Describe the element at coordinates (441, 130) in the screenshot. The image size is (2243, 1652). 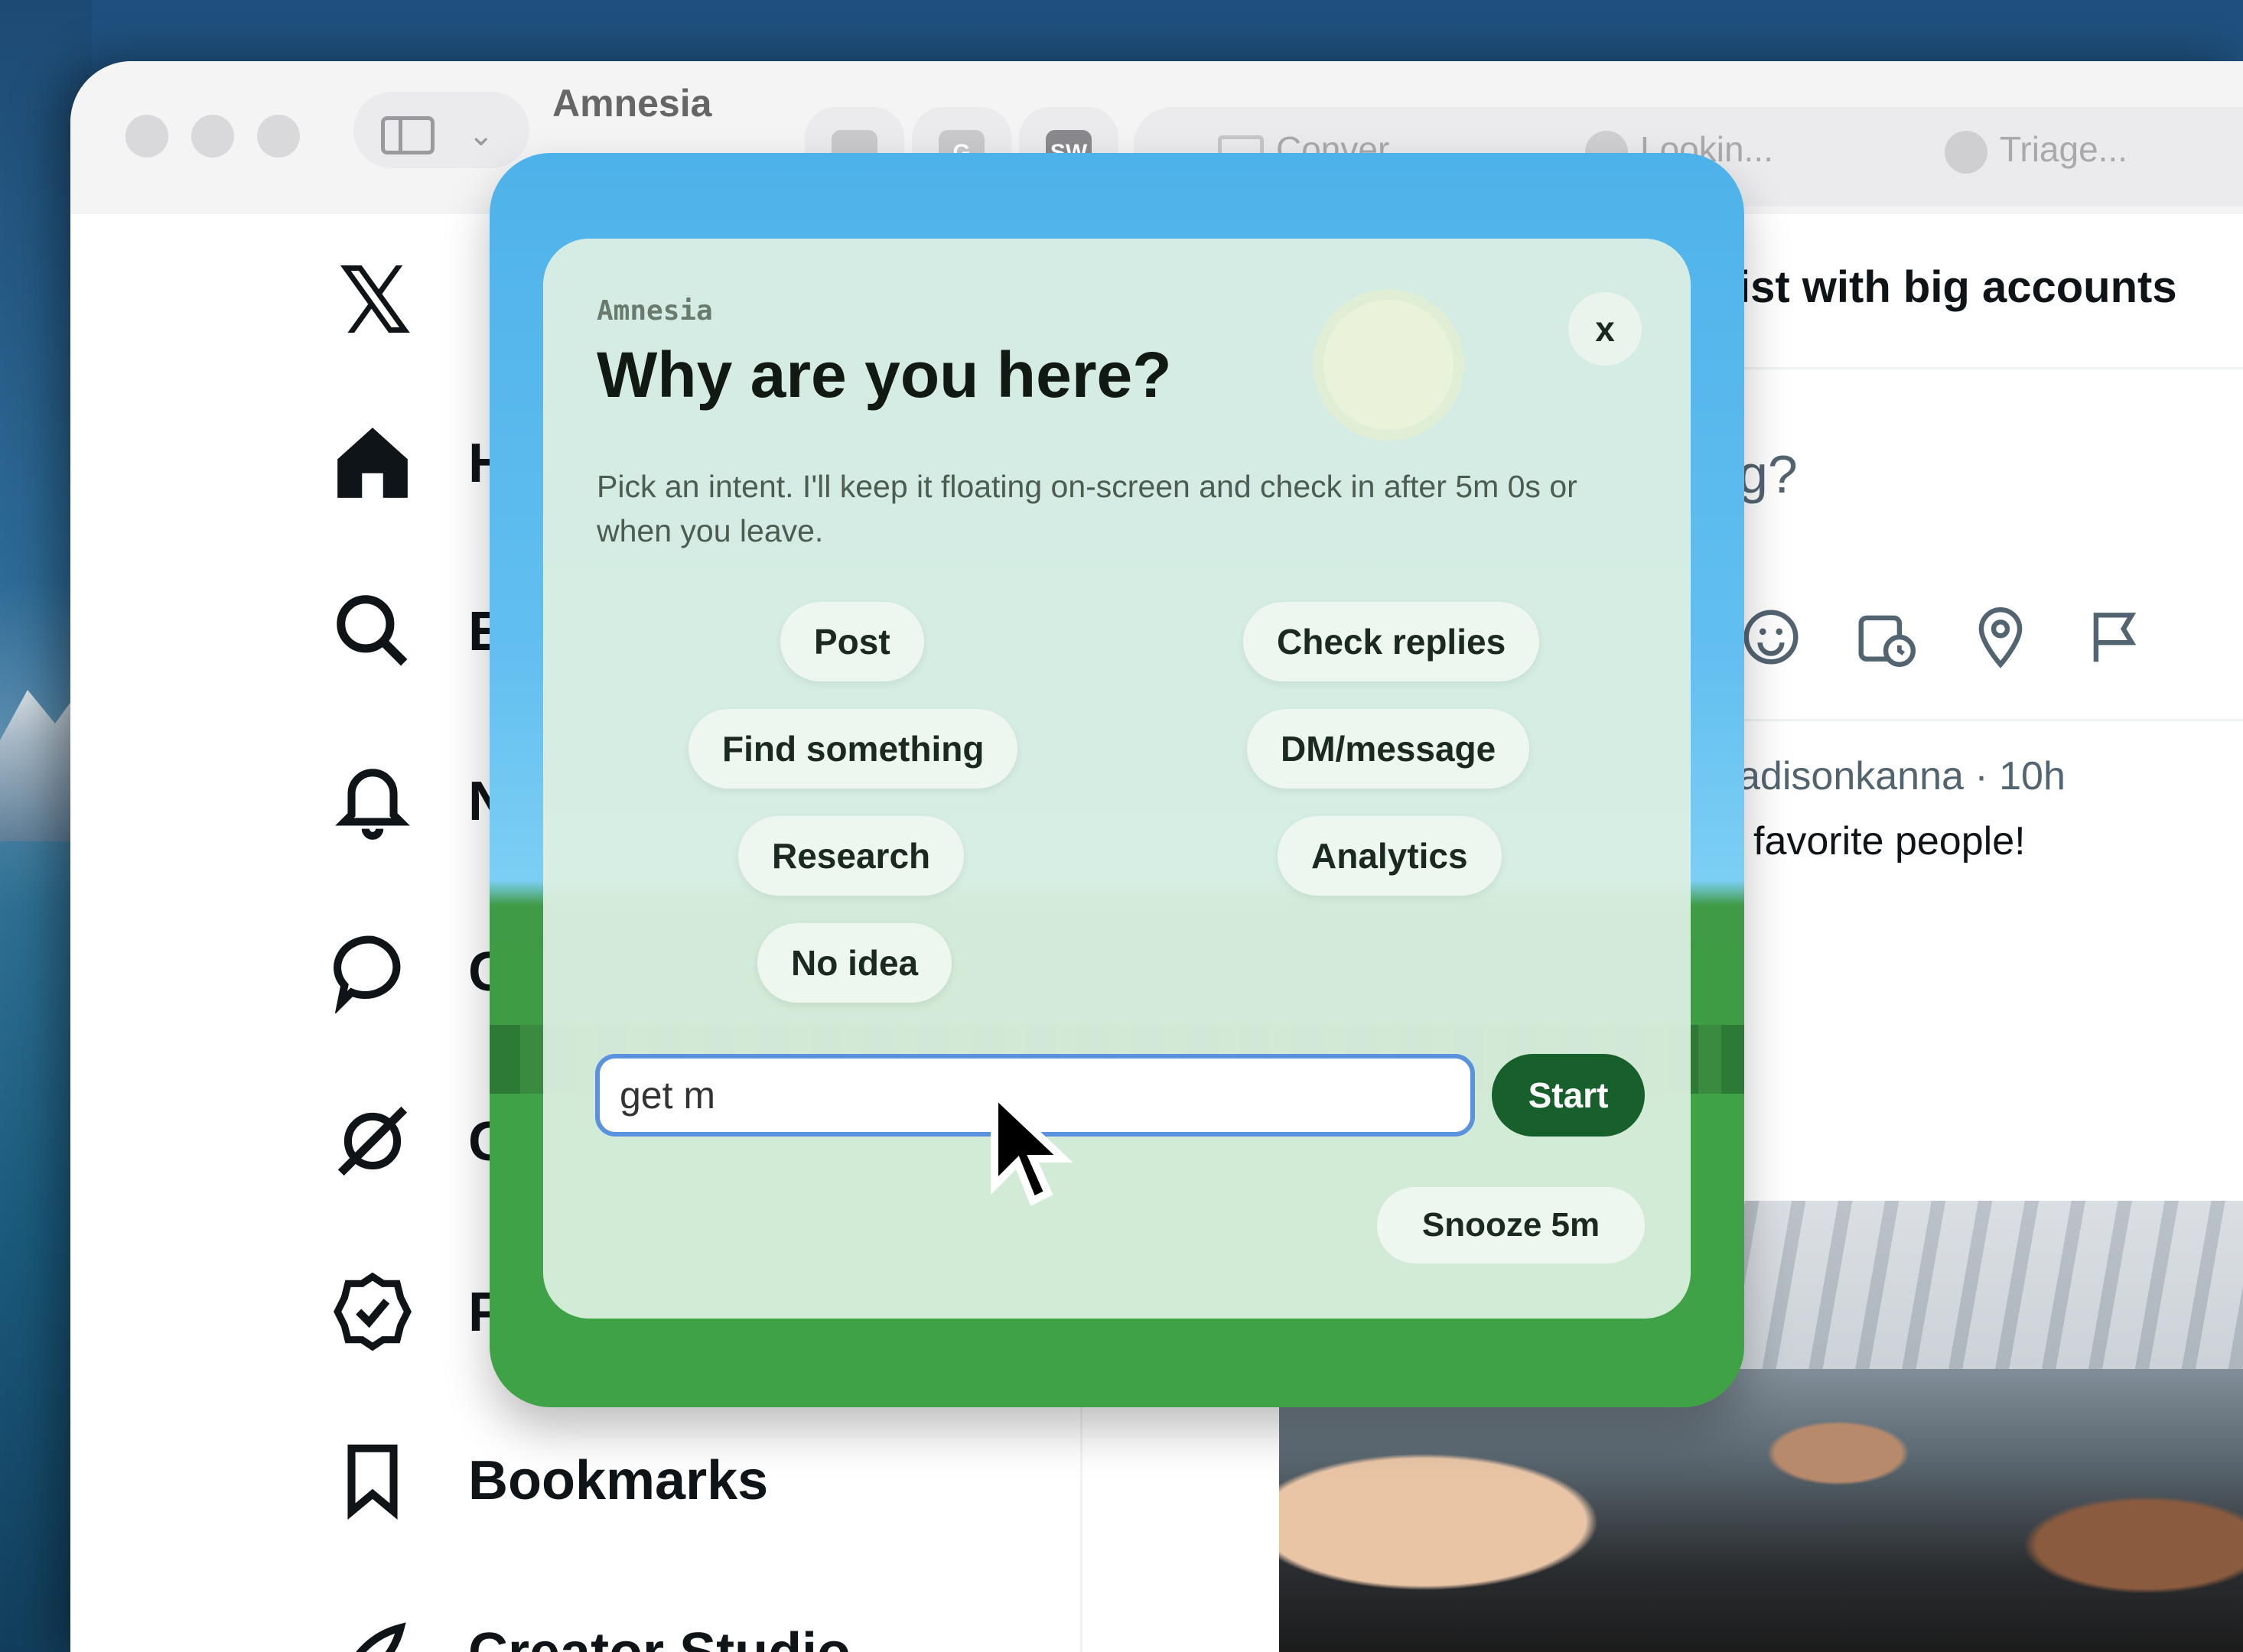
I see `sidebar-toggle-button: ⌄` at that location.